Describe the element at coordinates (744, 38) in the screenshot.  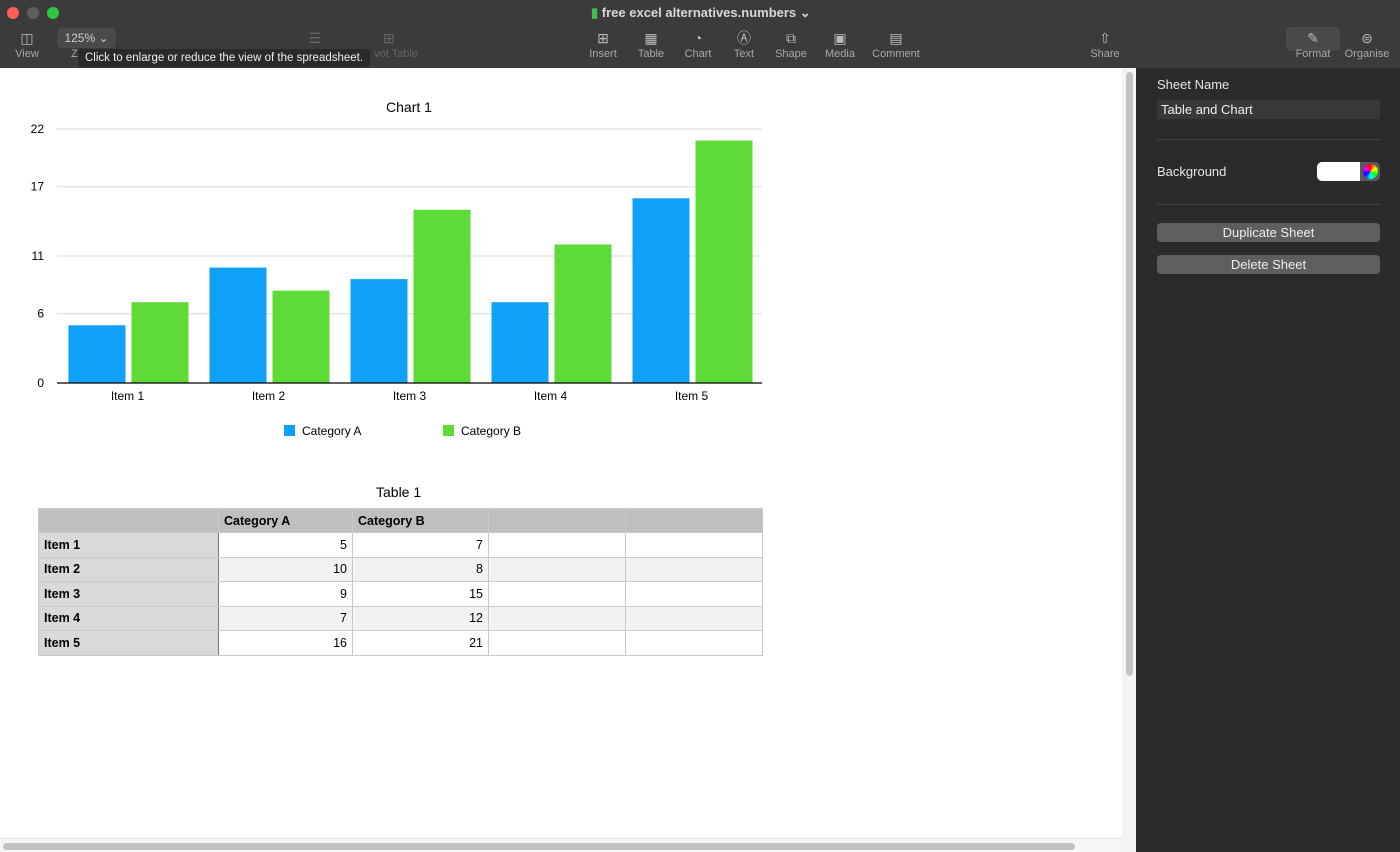
I see `text-icon: Ⓐ` at that location.